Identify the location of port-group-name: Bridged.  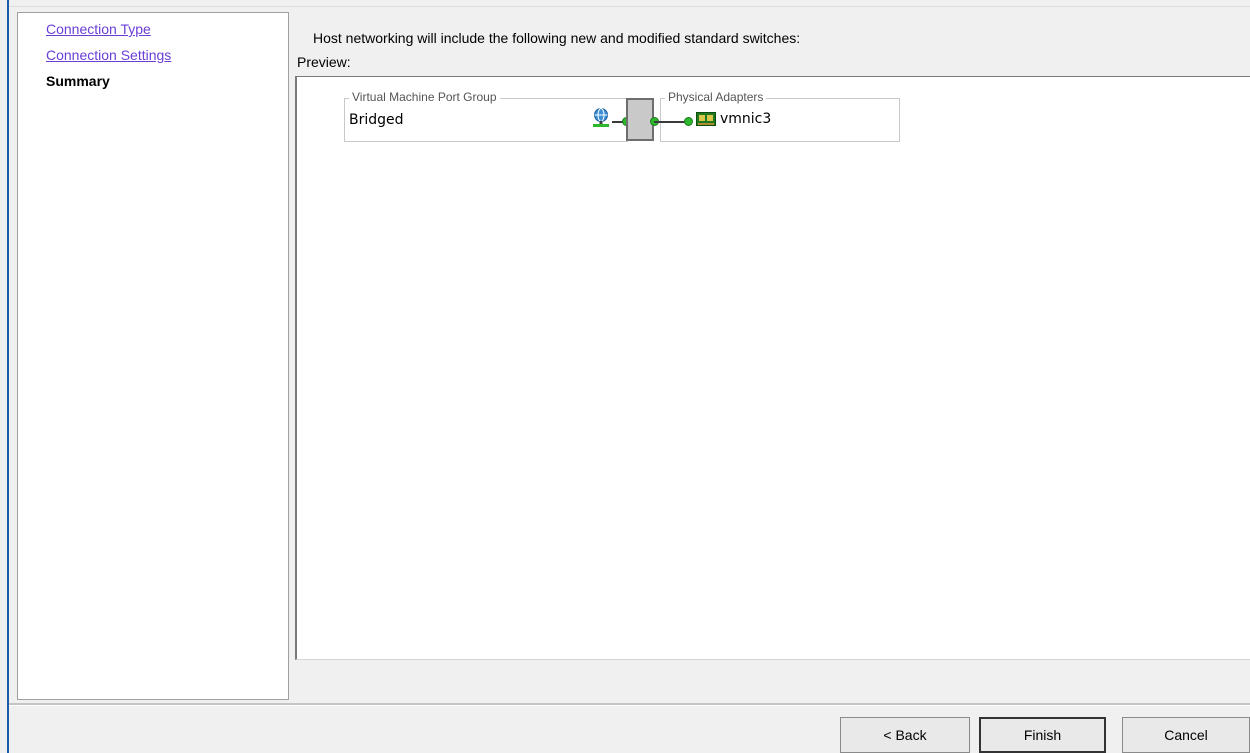
(376, 120).